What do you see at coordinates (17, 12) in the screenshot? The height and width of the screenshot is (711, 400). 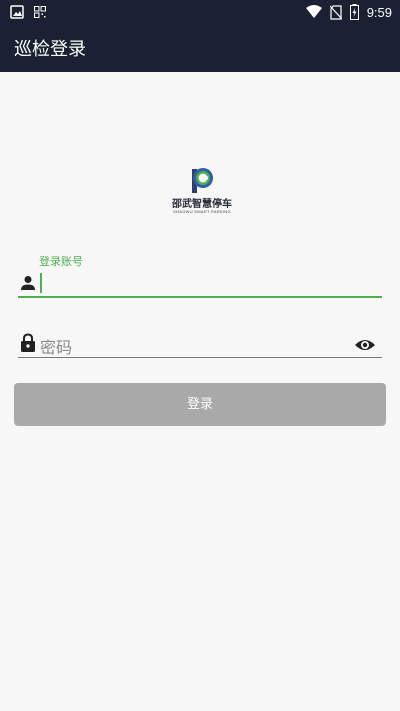 I see `image-notification-icon` at bounding box center [17, 12].